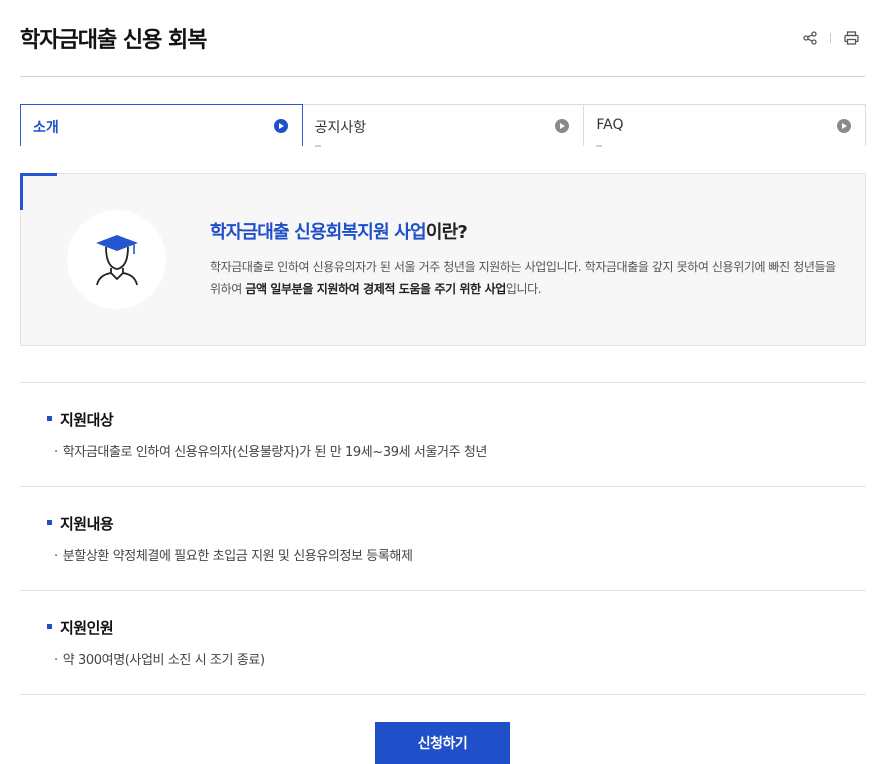 The height and width of the screenshot is (764, 884). I want to click on print-icon, so click(851, 38).